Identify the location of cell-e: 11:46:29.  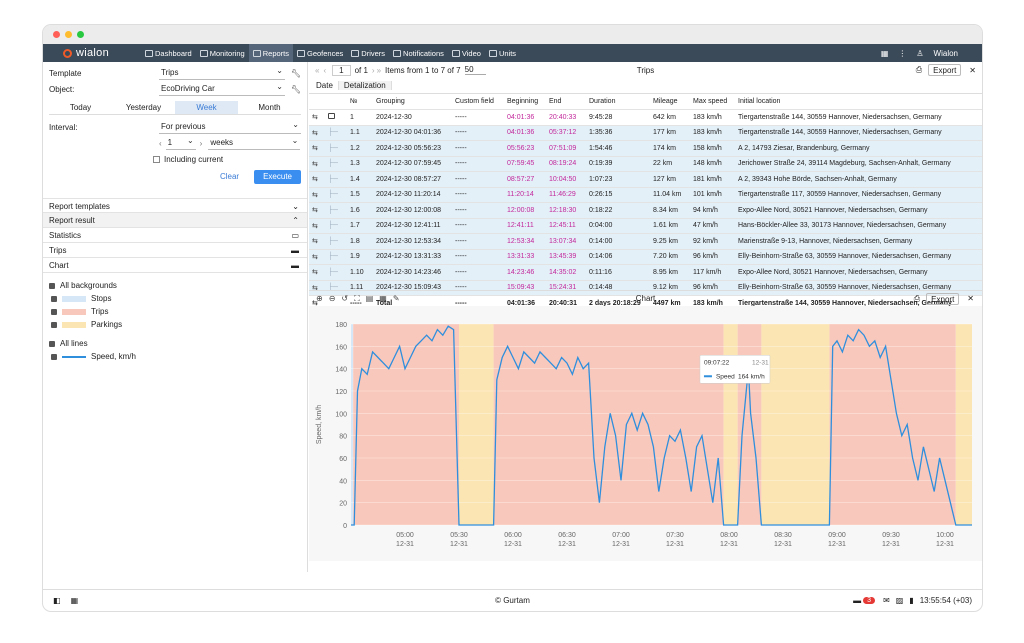
(566, 195).